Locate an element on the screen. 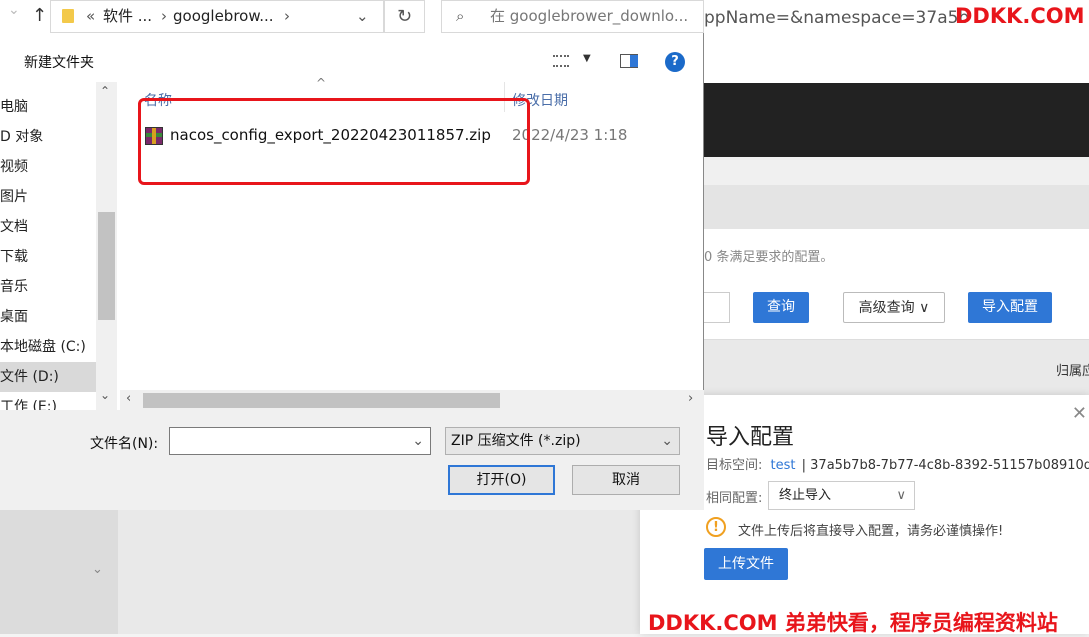  search-input-partial is located at coordinates (716, 307).